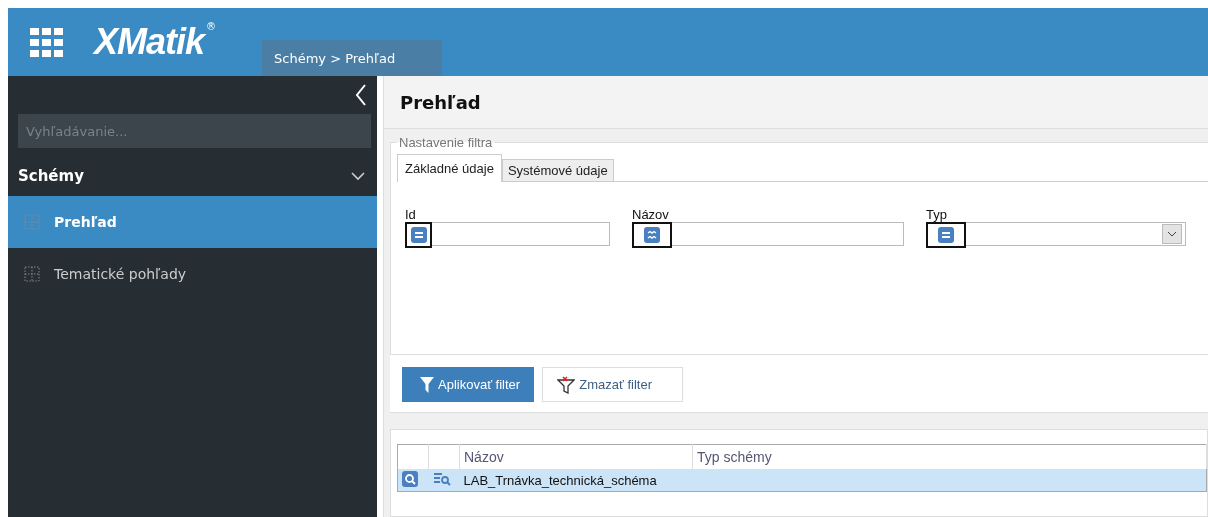 The height and width of the screenshot is (517, 1208). I want to click on collapse-icon, so click(361, 95).